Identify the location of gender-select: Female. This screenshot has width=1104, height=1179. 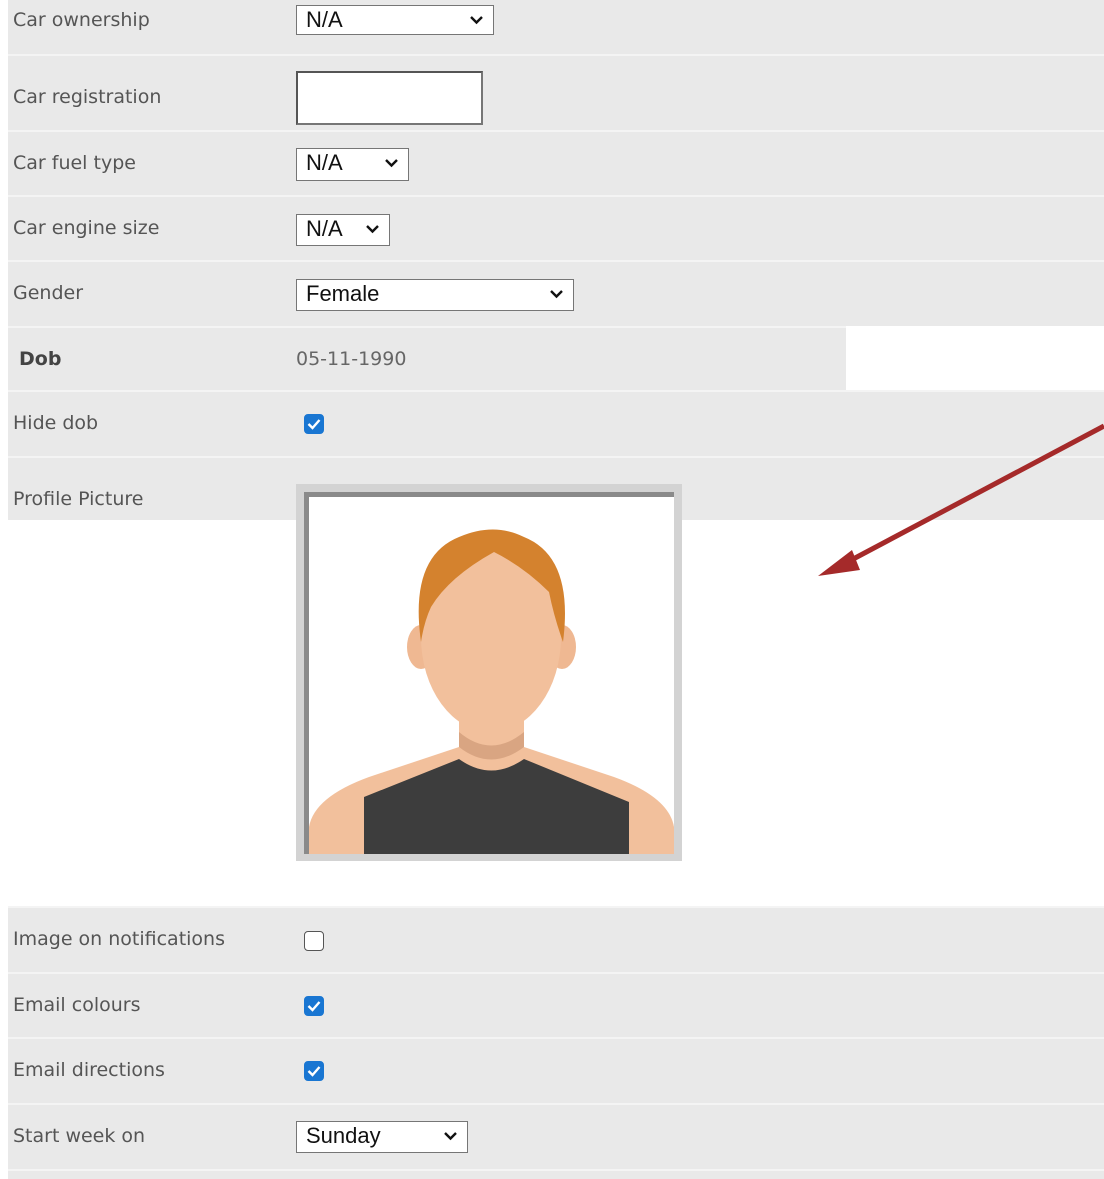
(435, 295).